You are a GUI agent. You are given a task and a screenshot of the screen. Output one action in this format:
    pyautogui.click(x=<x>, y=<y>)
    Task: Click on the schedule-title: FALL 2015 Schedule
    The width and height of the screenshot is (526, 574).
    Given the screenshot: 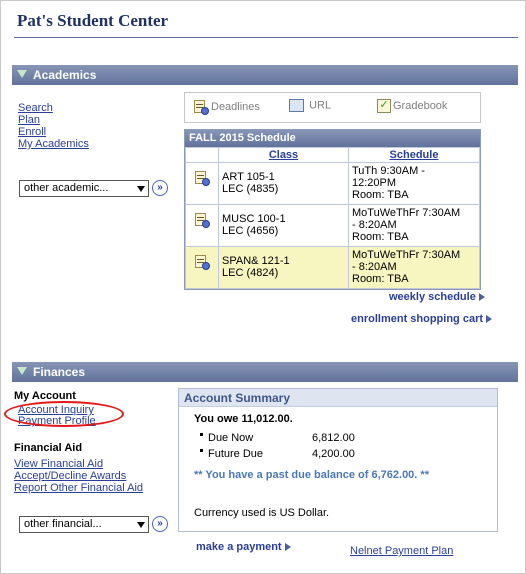 What is the action you would take?
    pyautogui.click(x=332, y=138)
    